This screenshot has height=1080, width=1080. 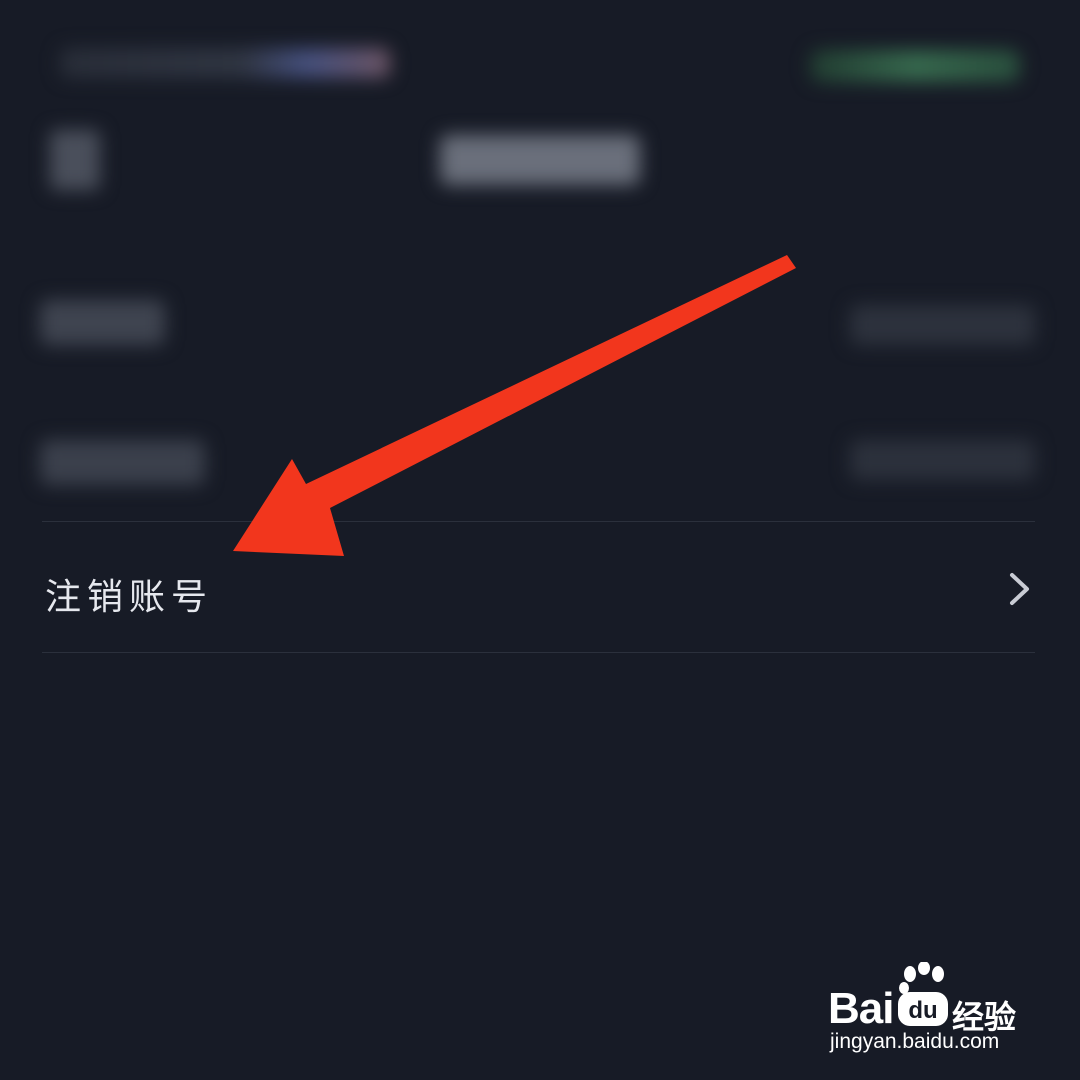 I want to click on settings-row-2-label, so click(x=122, y=462).